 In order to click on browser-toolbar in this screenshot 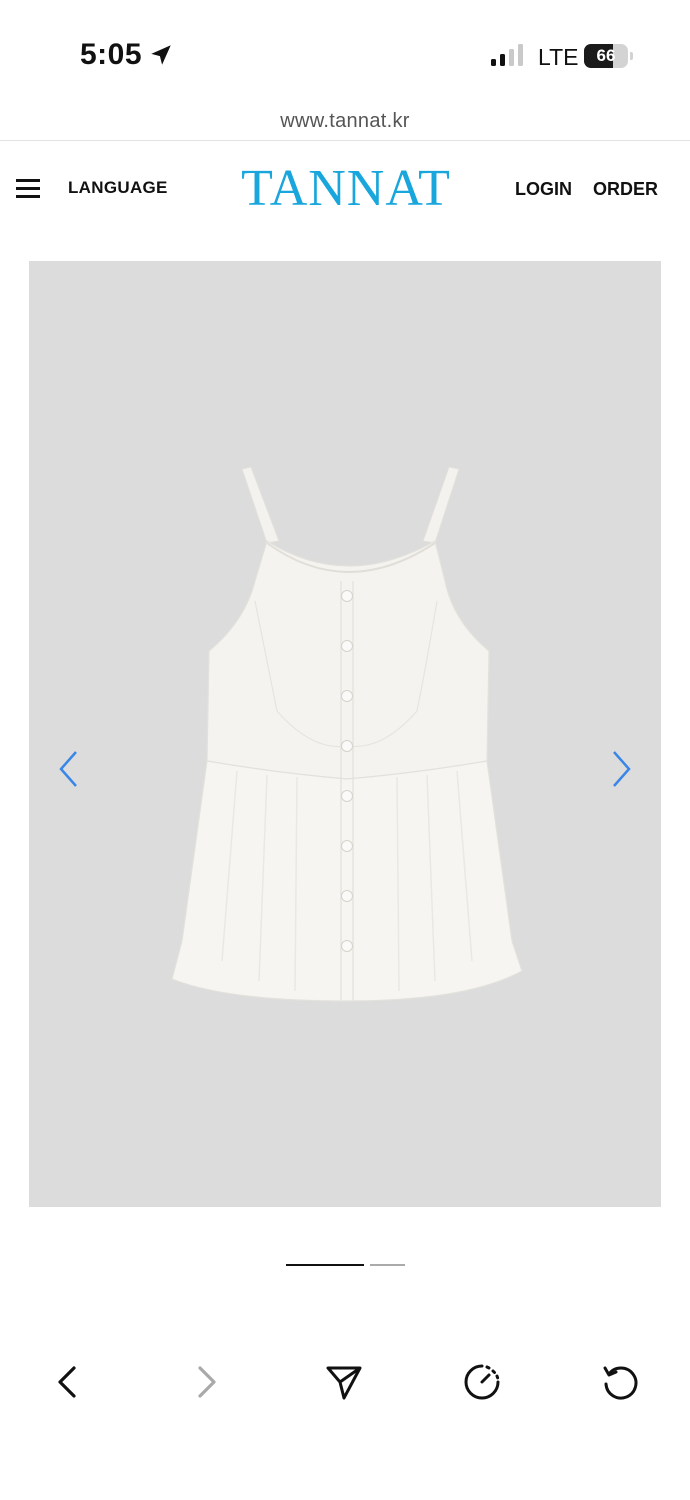, I will do `click(345, 1385)`.